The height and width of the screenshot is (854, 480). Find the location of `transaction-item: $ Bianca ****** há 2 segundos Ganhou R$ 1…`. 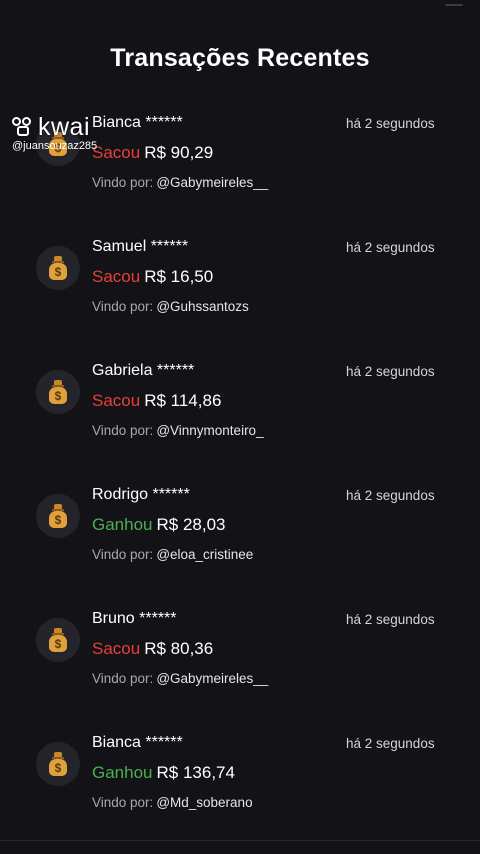

transaction-item: $ Bianca ****** há 2 segundos Ganhou R$ 1… is located at coordinates (240, 793).